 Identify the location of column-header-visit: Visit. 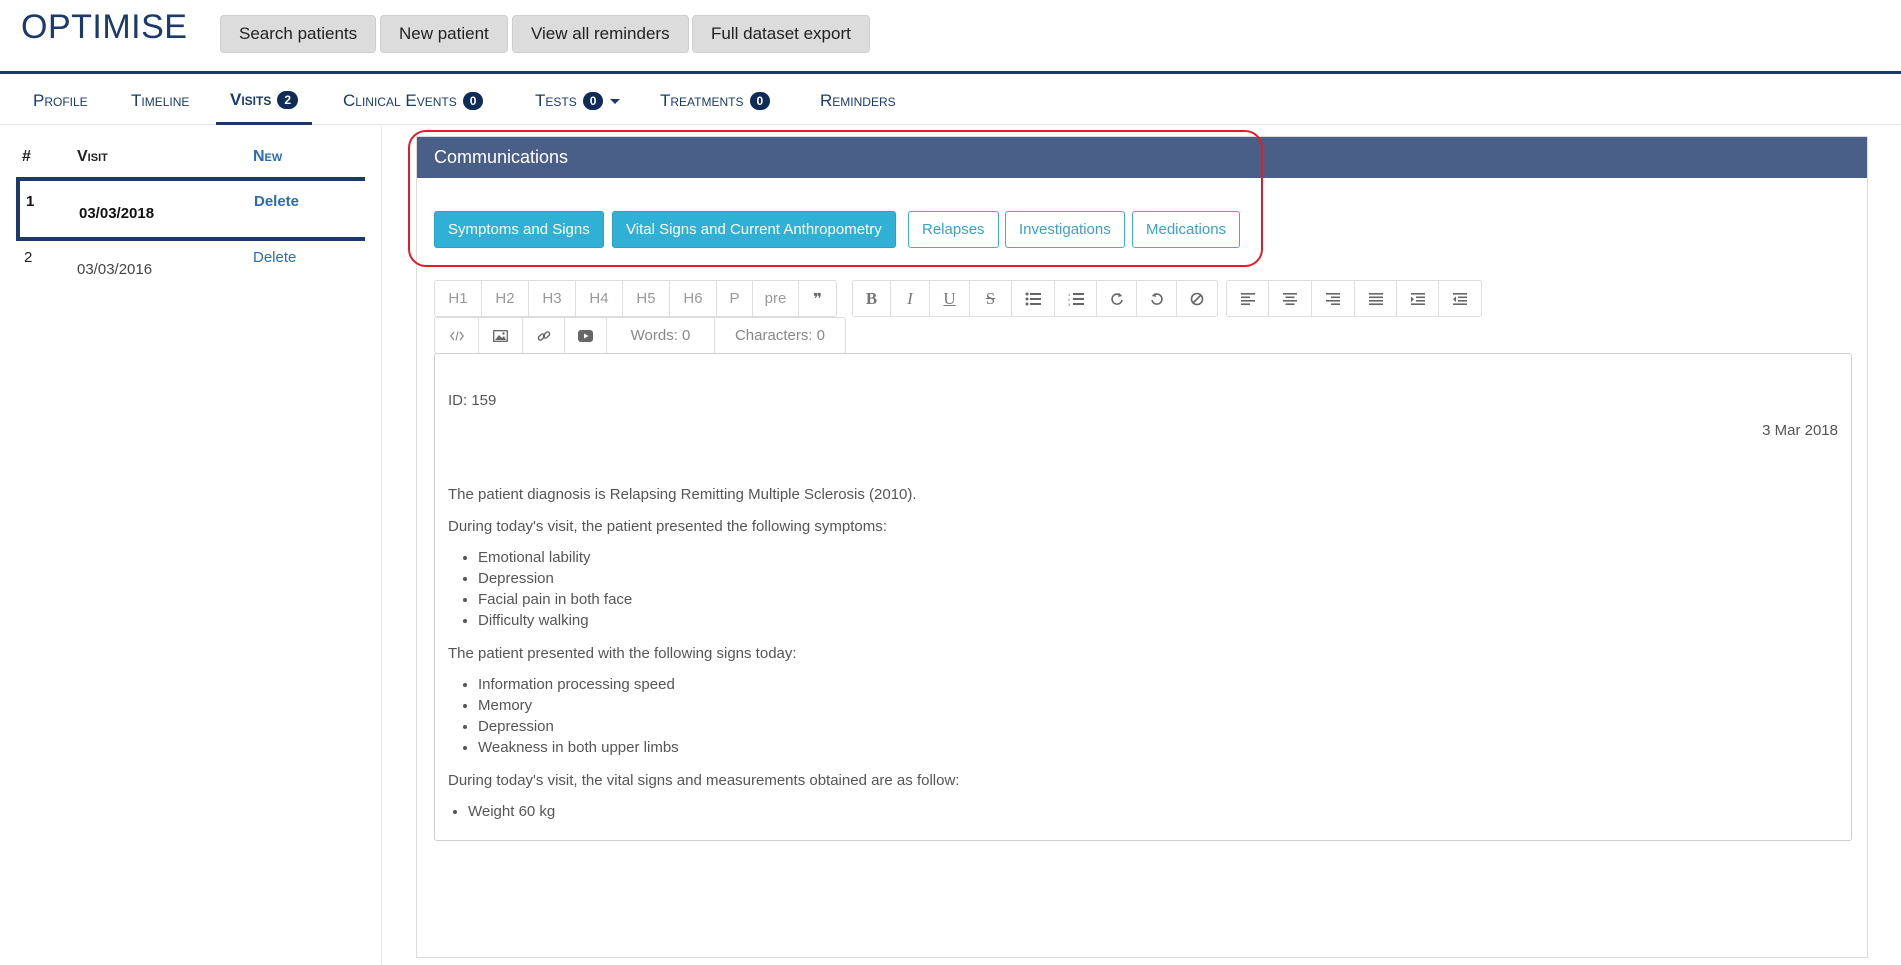
(92, 156).